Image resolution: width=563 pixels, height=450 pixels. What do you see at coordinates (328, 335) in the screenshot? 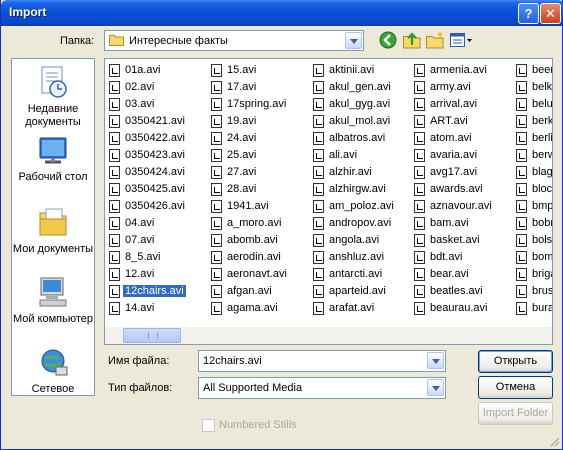
I see `horizontal-scrollbar` at bounding box center [328, 335].